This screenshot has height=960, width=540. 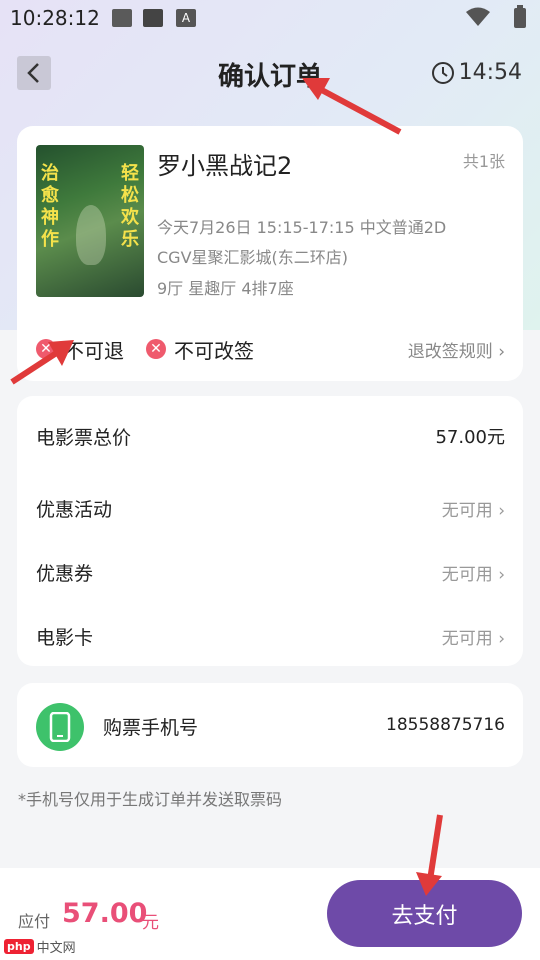 I want to click on movie-poster: 治愈神作 轻松欢乐, so click(x=90, y=221).